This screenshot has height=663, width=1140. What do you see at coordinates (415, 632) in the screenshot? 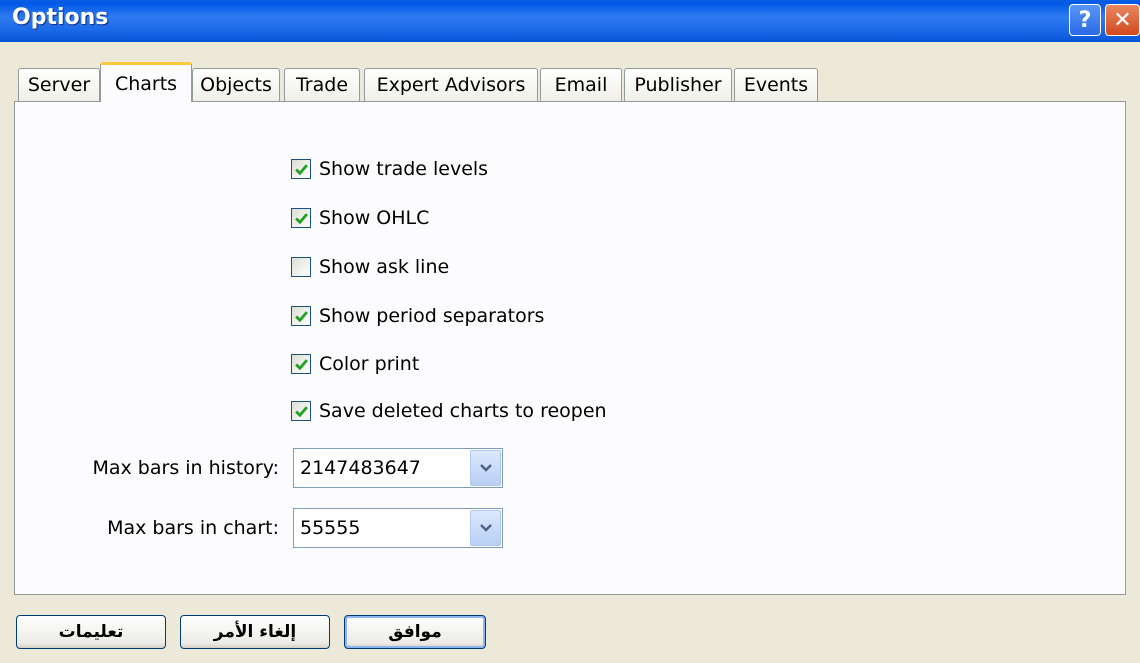
I see `ok-button: موافق` at bounding box center [415, 632].